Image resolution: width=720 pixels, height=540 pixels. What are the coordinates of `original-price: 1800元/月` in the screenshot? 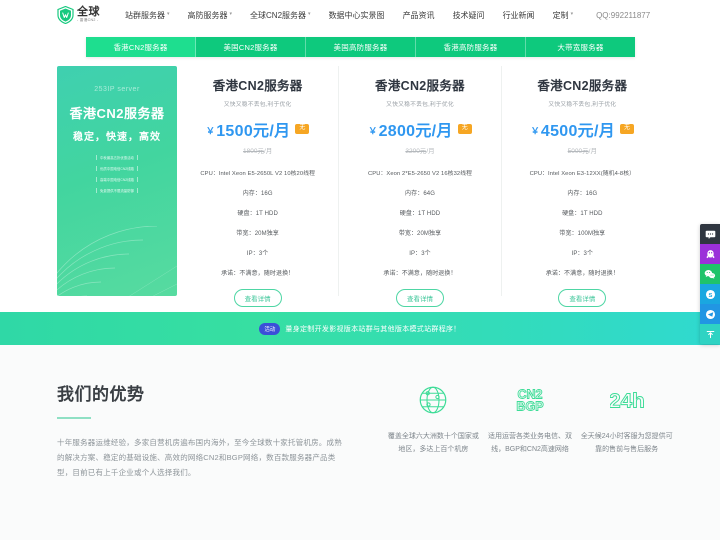 It's located at (257, 150).